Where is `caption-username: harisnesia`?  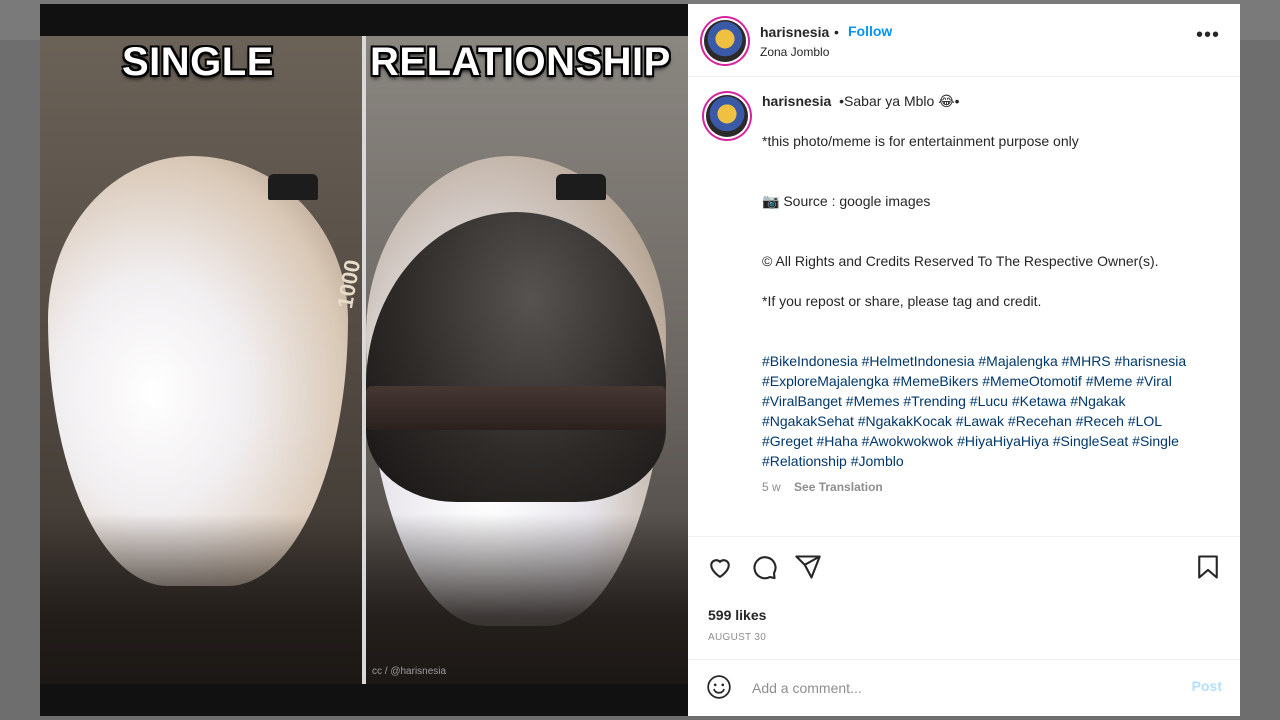
caption-username: harisnesia is located at coordinates (796, 101).